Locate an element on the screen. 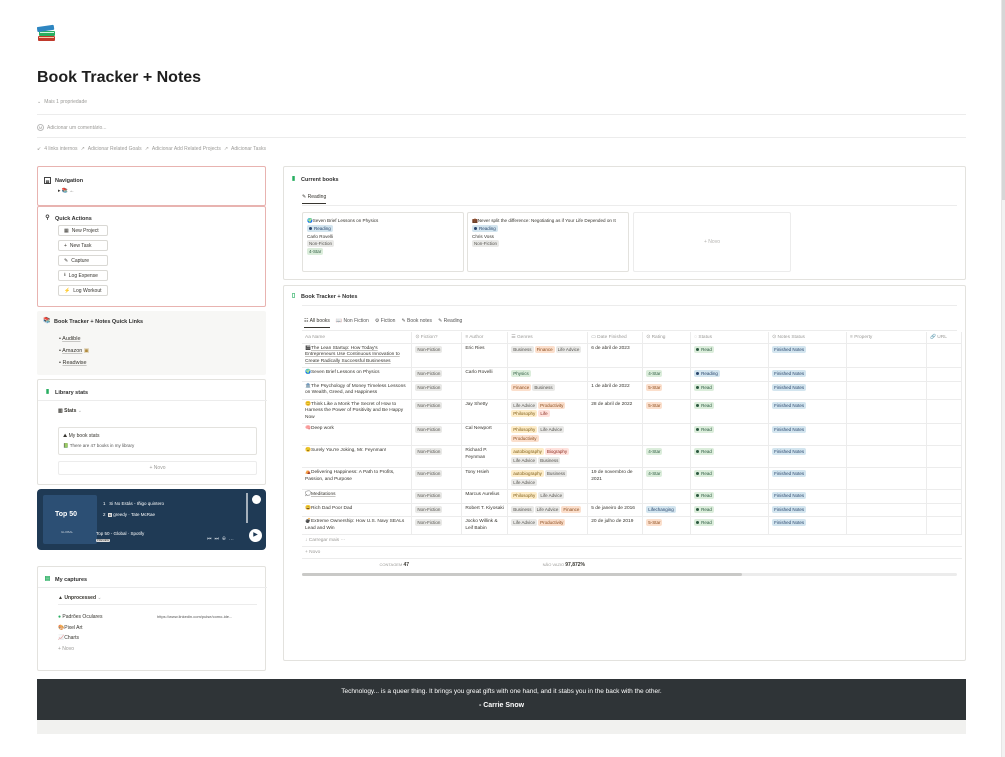 This screenshot has width=1005, height=757. previous-icon: ⏮ is located at coordinates (211, 539).